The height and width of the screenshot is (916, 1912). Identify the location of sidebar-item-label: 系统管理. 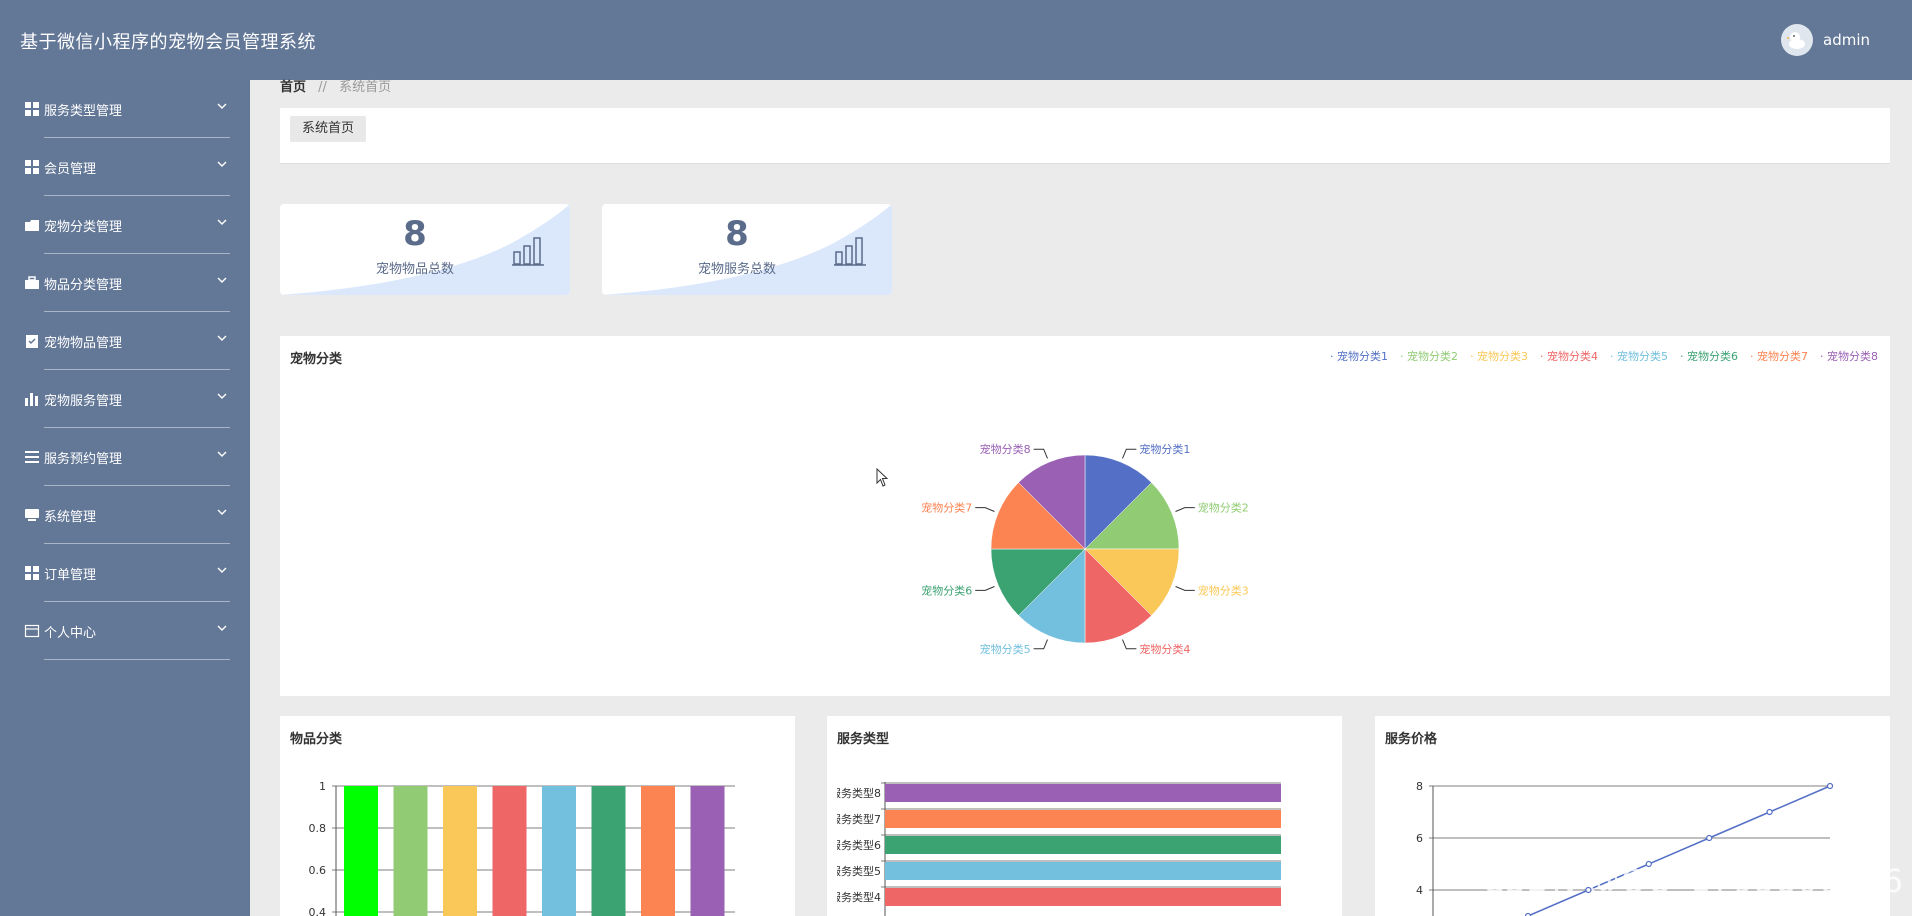
(70, 517).